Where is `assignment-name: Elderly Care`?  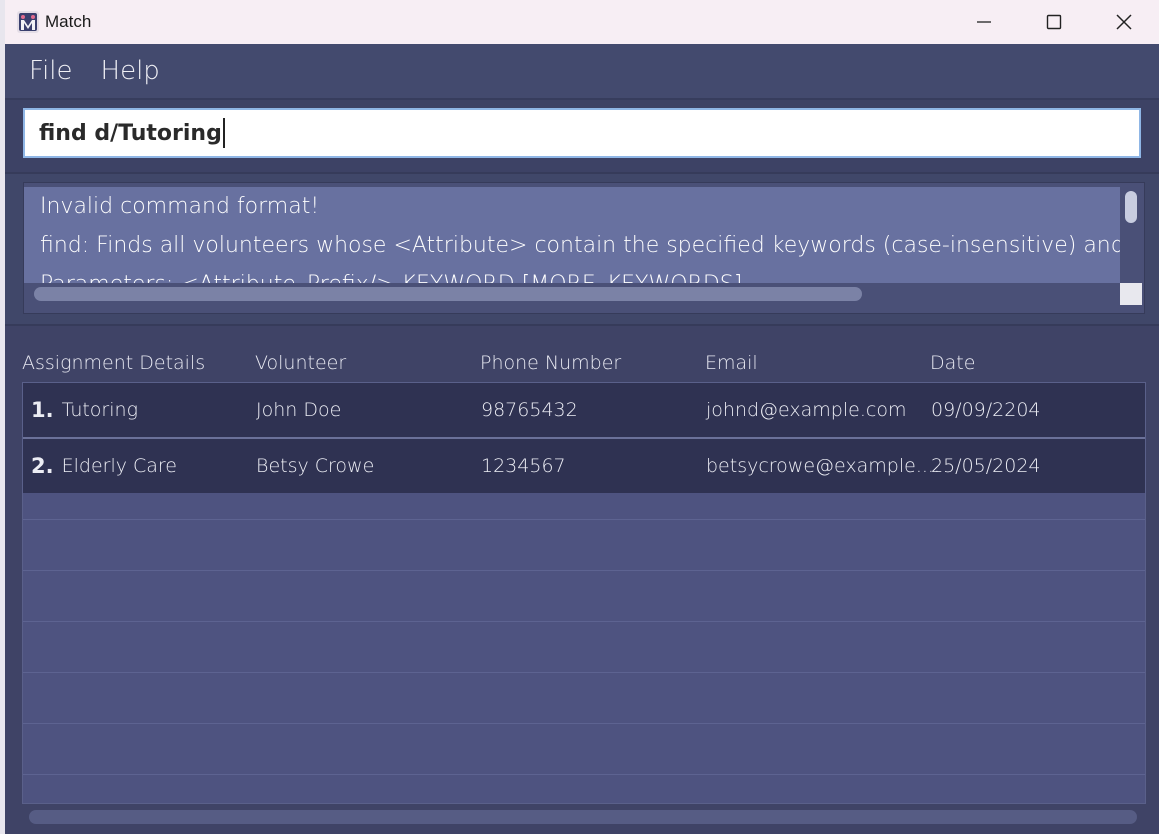
assignment-name: Elderly Care is located at coordinates (119, 466).